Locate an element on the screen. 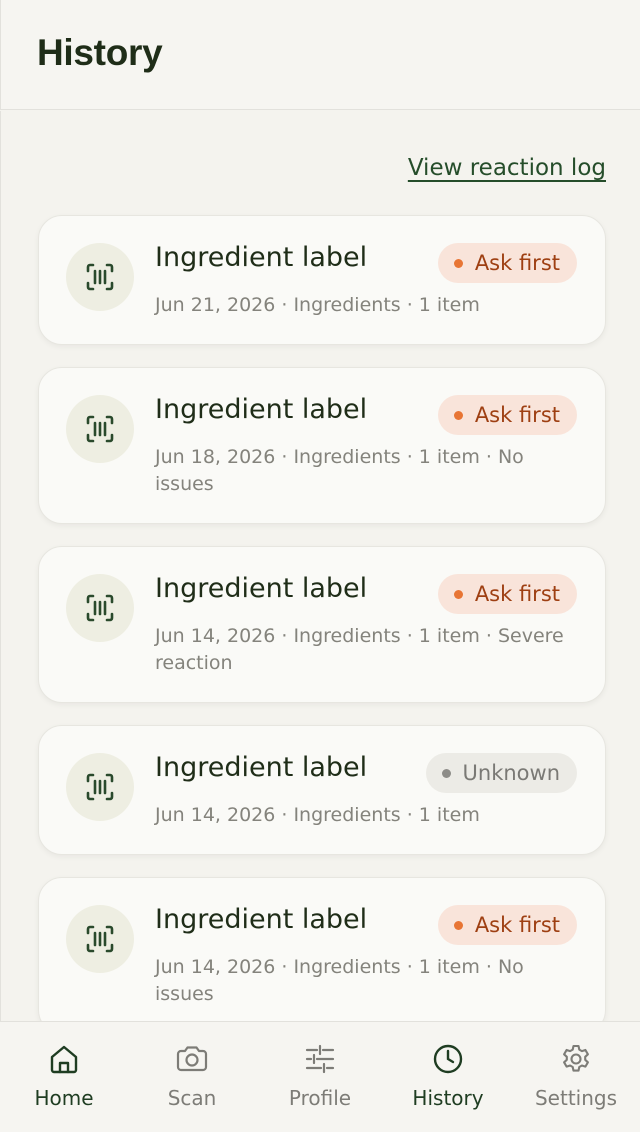 This screenshot has width=640, height=1132. tab-history: History is located at coordinates (448, 1077).